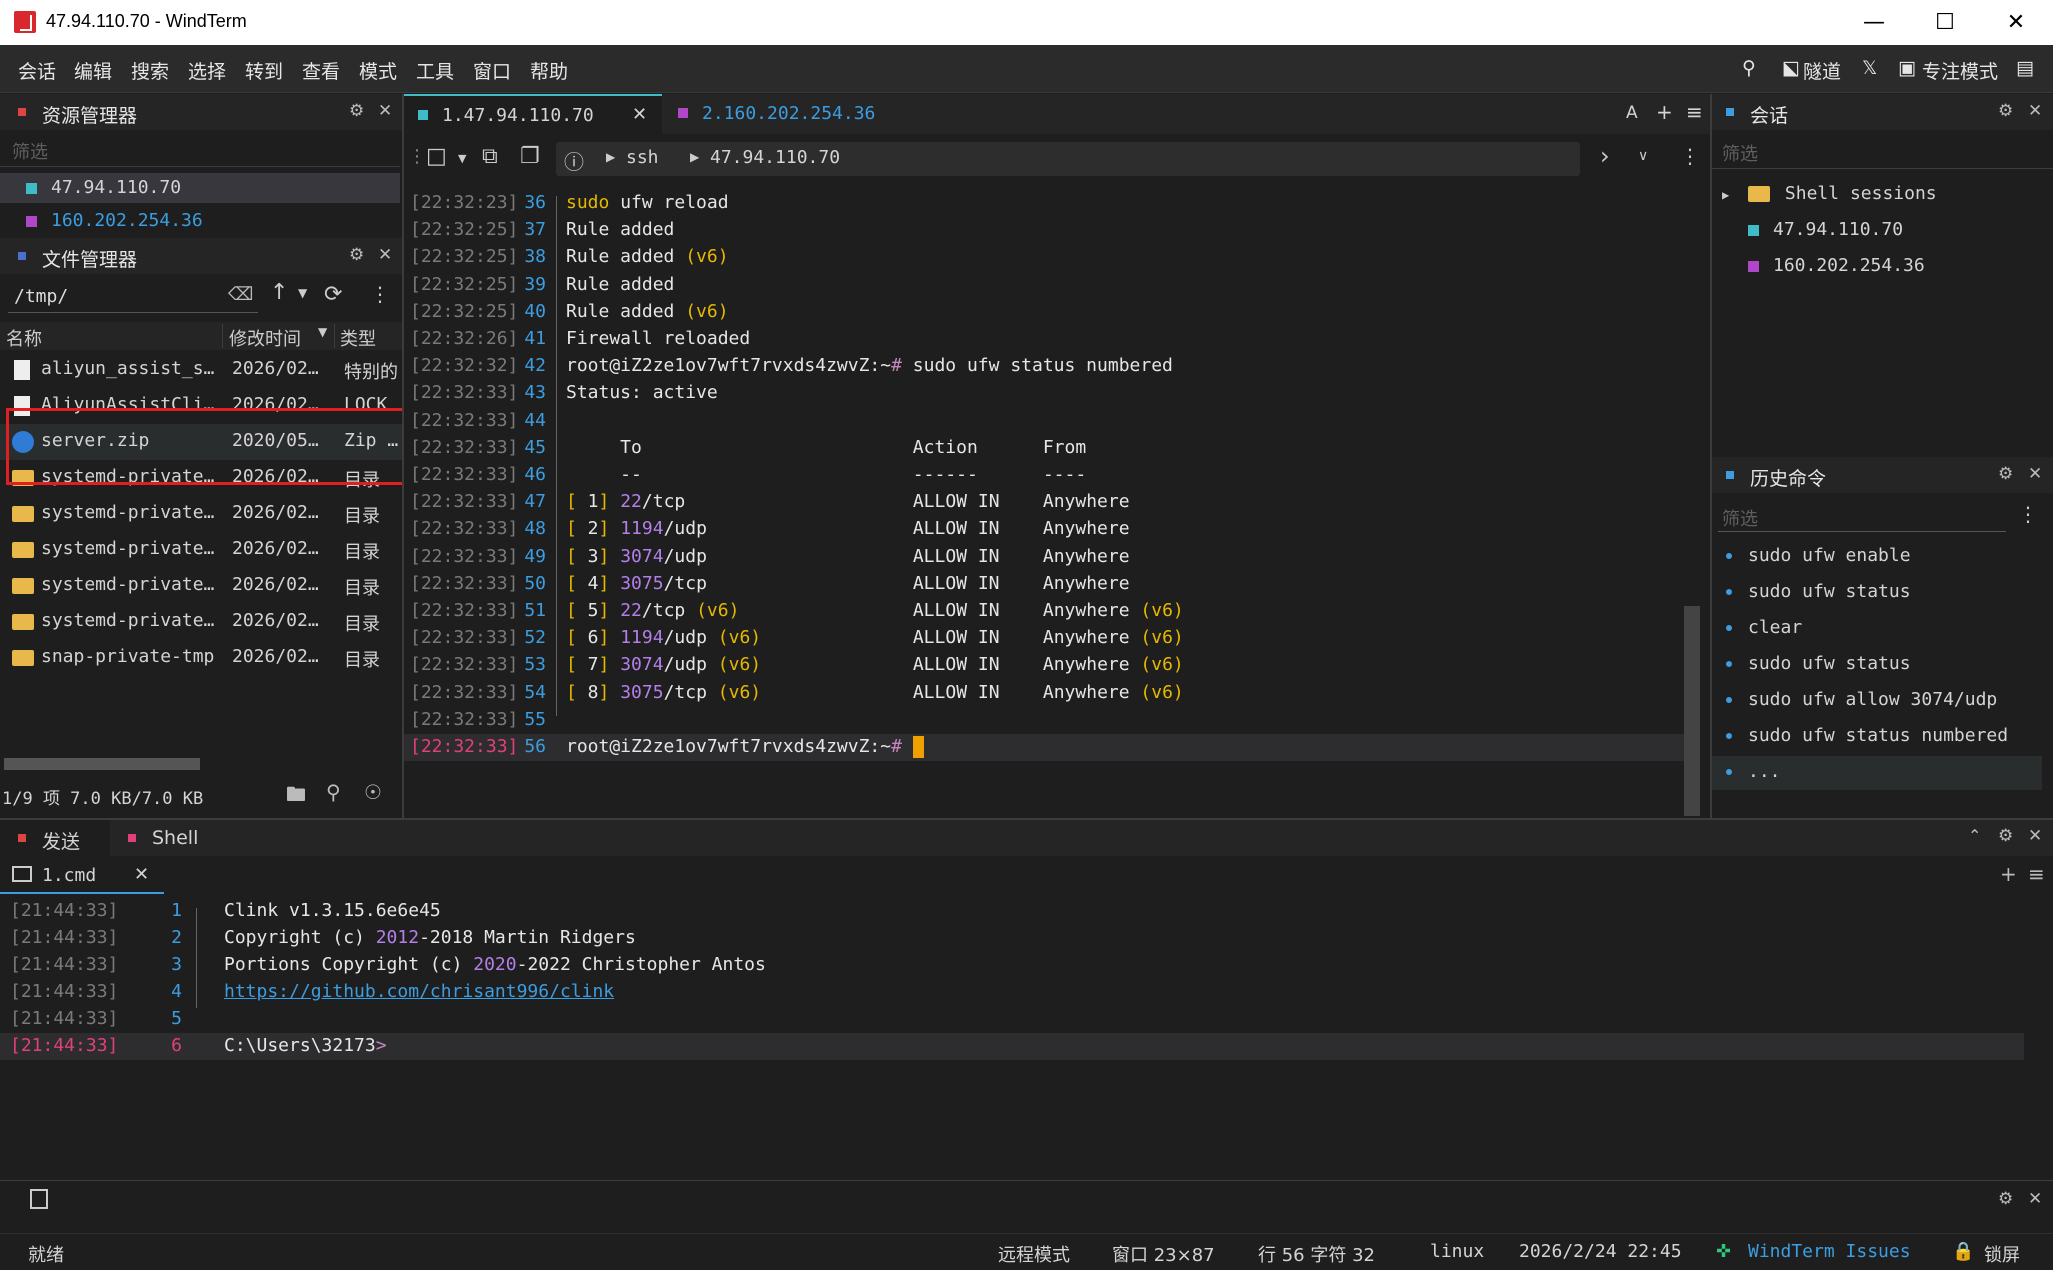  Describe the element at coordinates (150, 70) in the screenshot. I see `menu-search: 搜索` at that location.